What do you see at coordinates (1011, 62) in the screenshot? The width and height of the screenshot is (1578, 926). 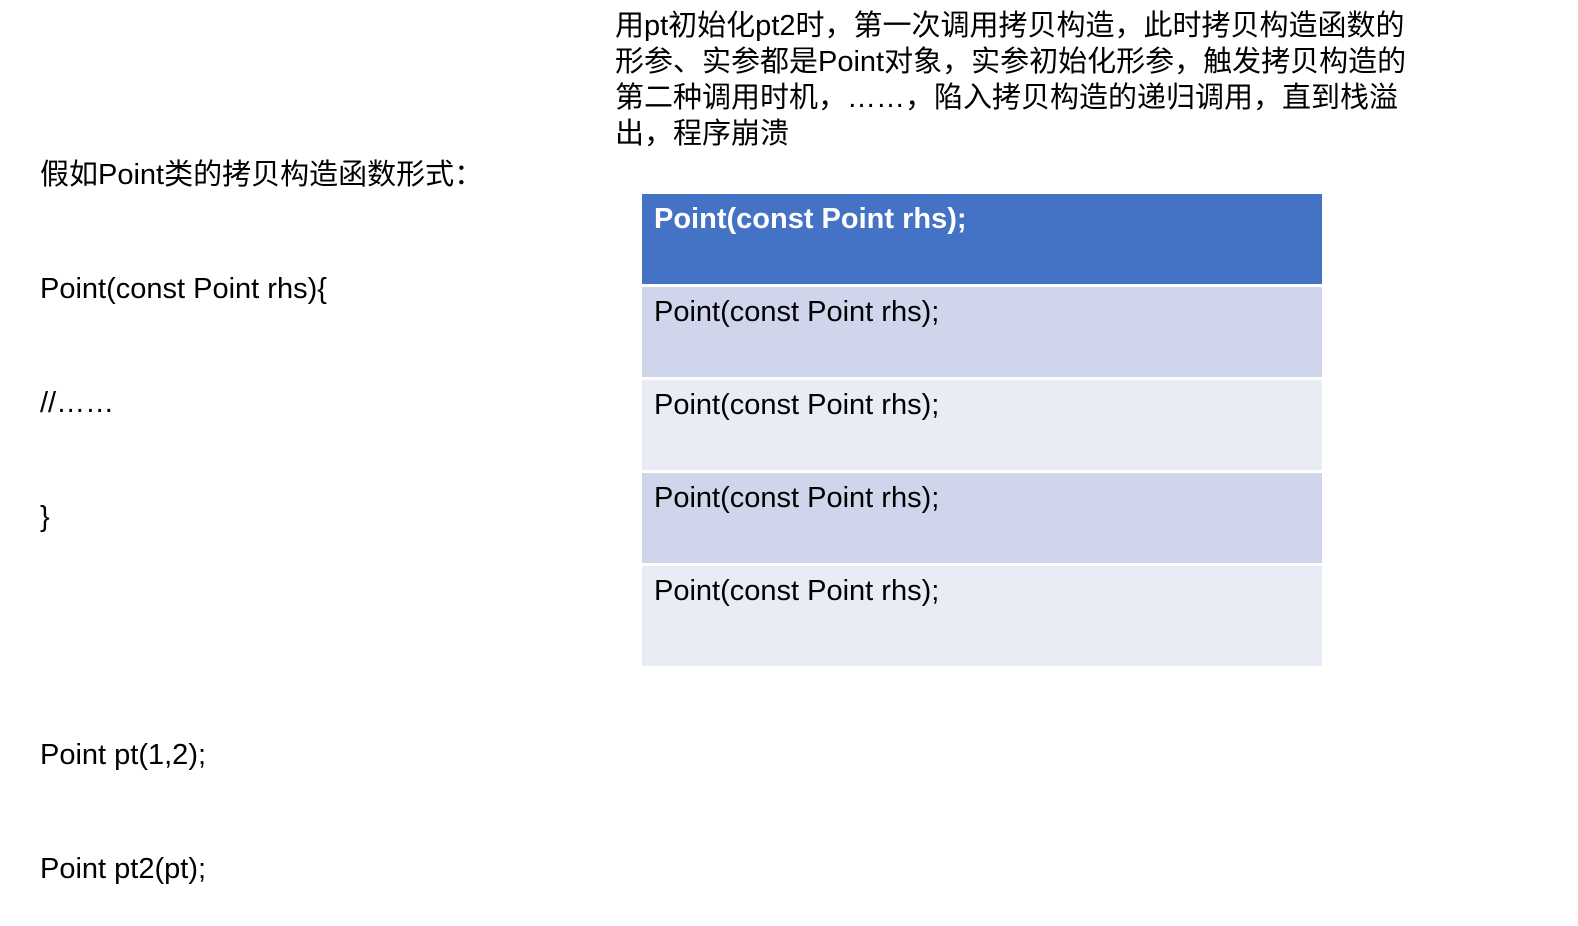 I see `explanation-line: 形参、实参都是Point对象，实参初始化形参，触发拷贝构造的` at bounding box center [1011, 62].